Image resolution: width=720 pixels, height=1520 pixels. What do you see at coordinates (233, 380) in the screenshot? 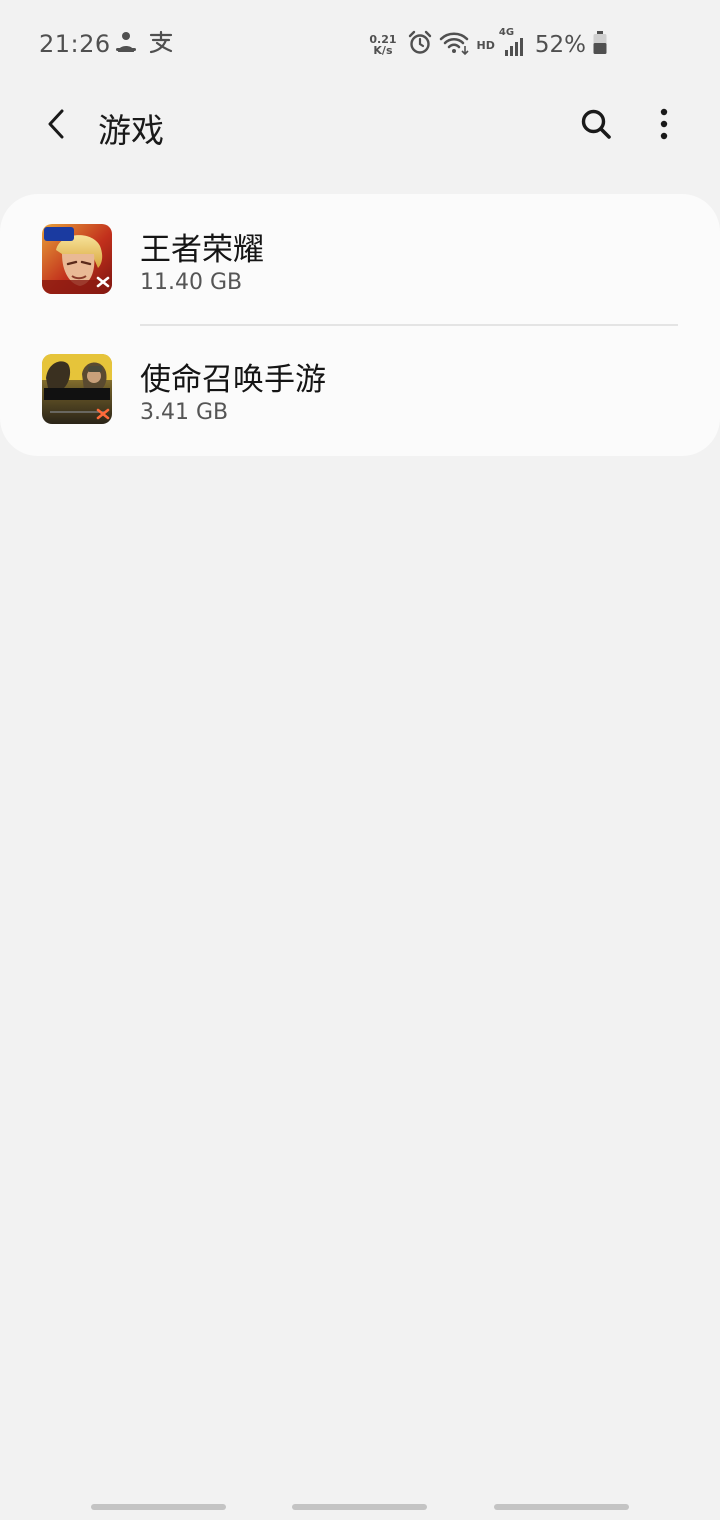
I see `app-name: 使命召唤手游` at bounding box center [233, 380].